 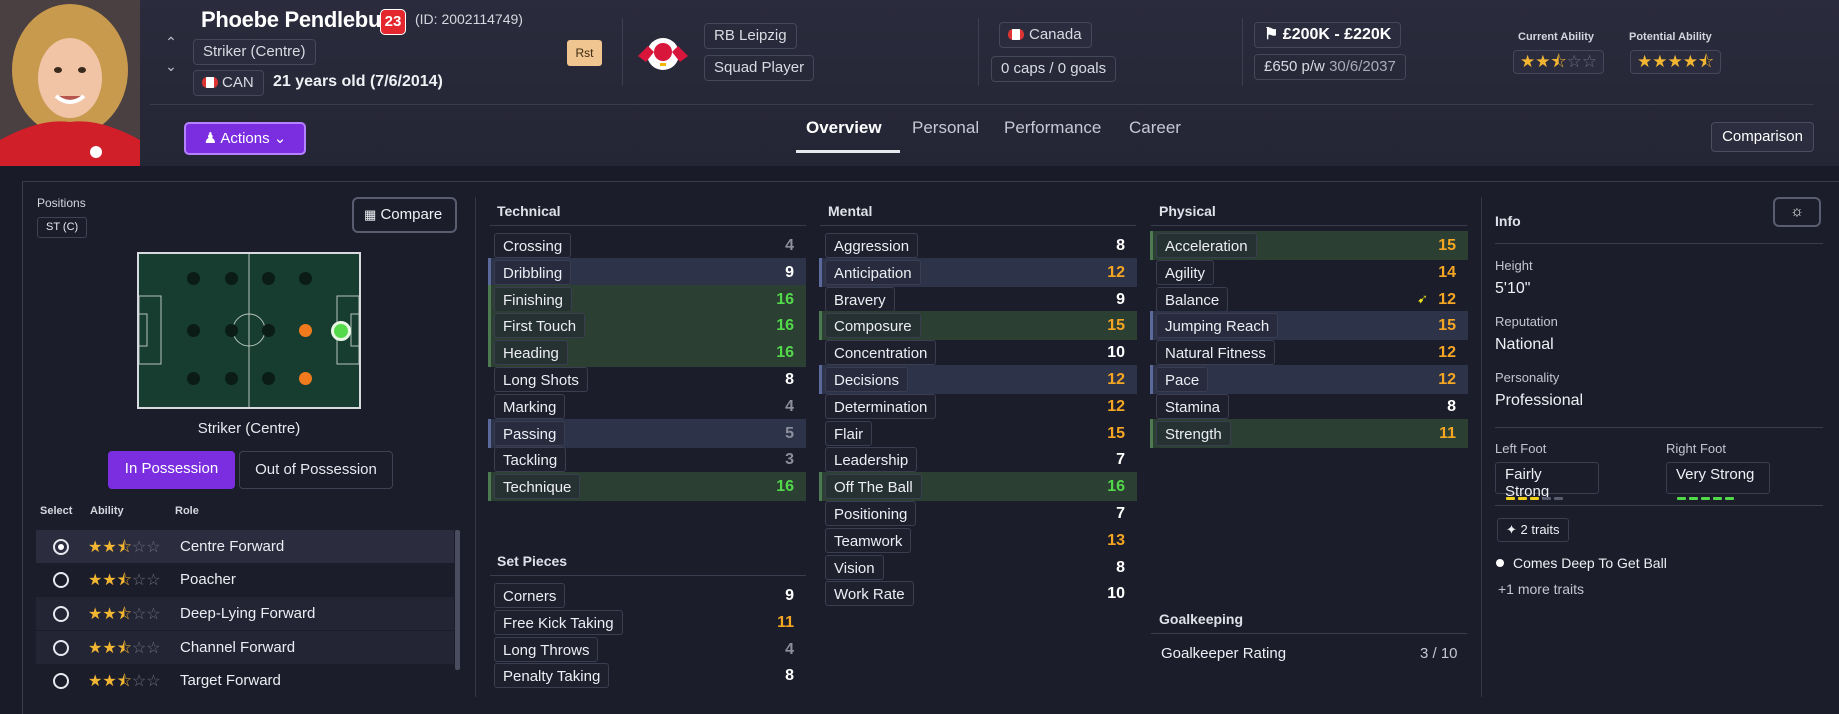 I want to click on flag-icon, so click(x=210, y=82).